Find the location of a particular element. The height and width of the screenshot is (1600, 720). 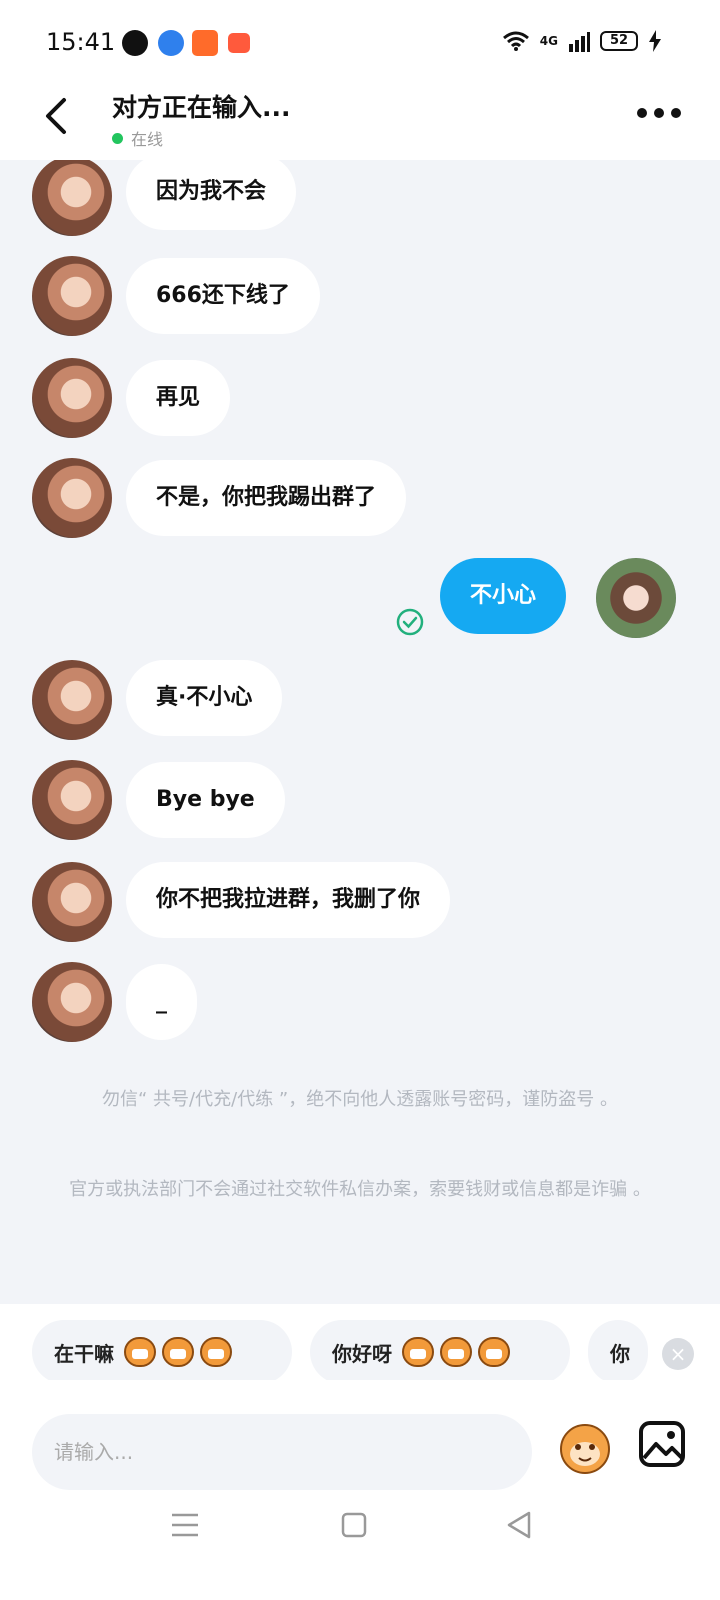

message-bubble: Bye bye is located at coordinates (205, 800).